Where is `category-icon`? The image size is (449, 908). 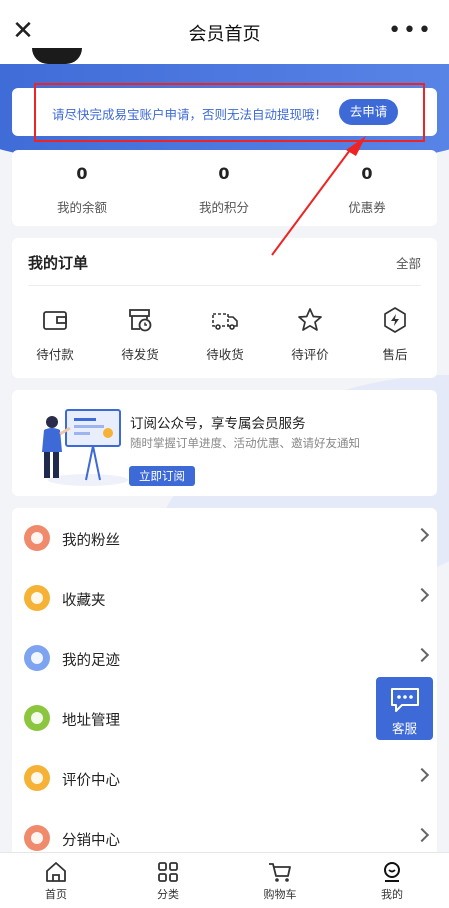 category-icon is located at coordinates (168, 872).